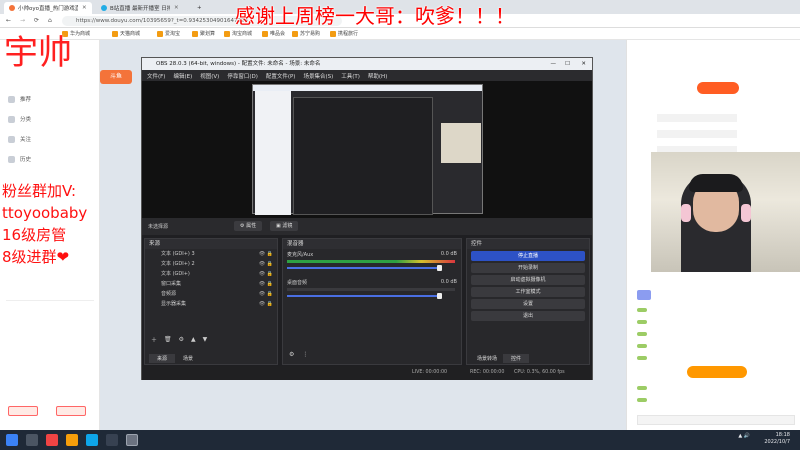 Image resolution: width=800 pixels, height=450 pixels. Describe the element at coordinates (34, 235) in the screenshot. I see `fan-line: 16级房管` at that location.